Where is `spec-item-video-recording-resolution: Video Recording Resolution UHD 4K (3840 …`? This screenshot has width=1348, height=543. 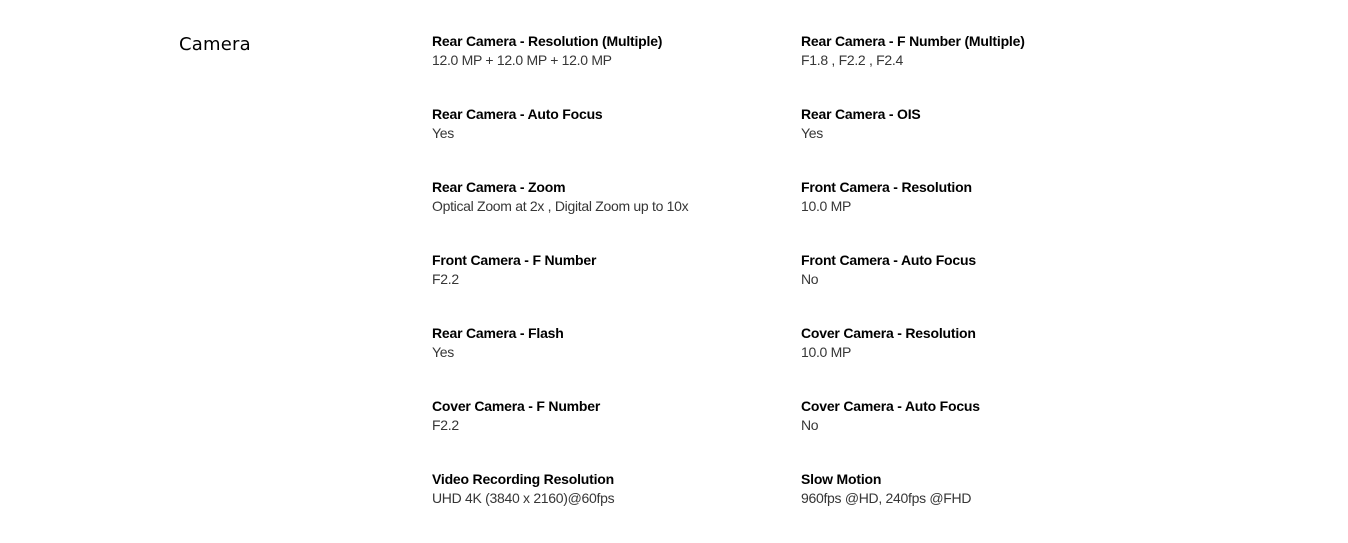
spec-item-video-recording-resolution: Video Recording Resolution UHD 4K (3840 … is located at coordinates (616, 506).